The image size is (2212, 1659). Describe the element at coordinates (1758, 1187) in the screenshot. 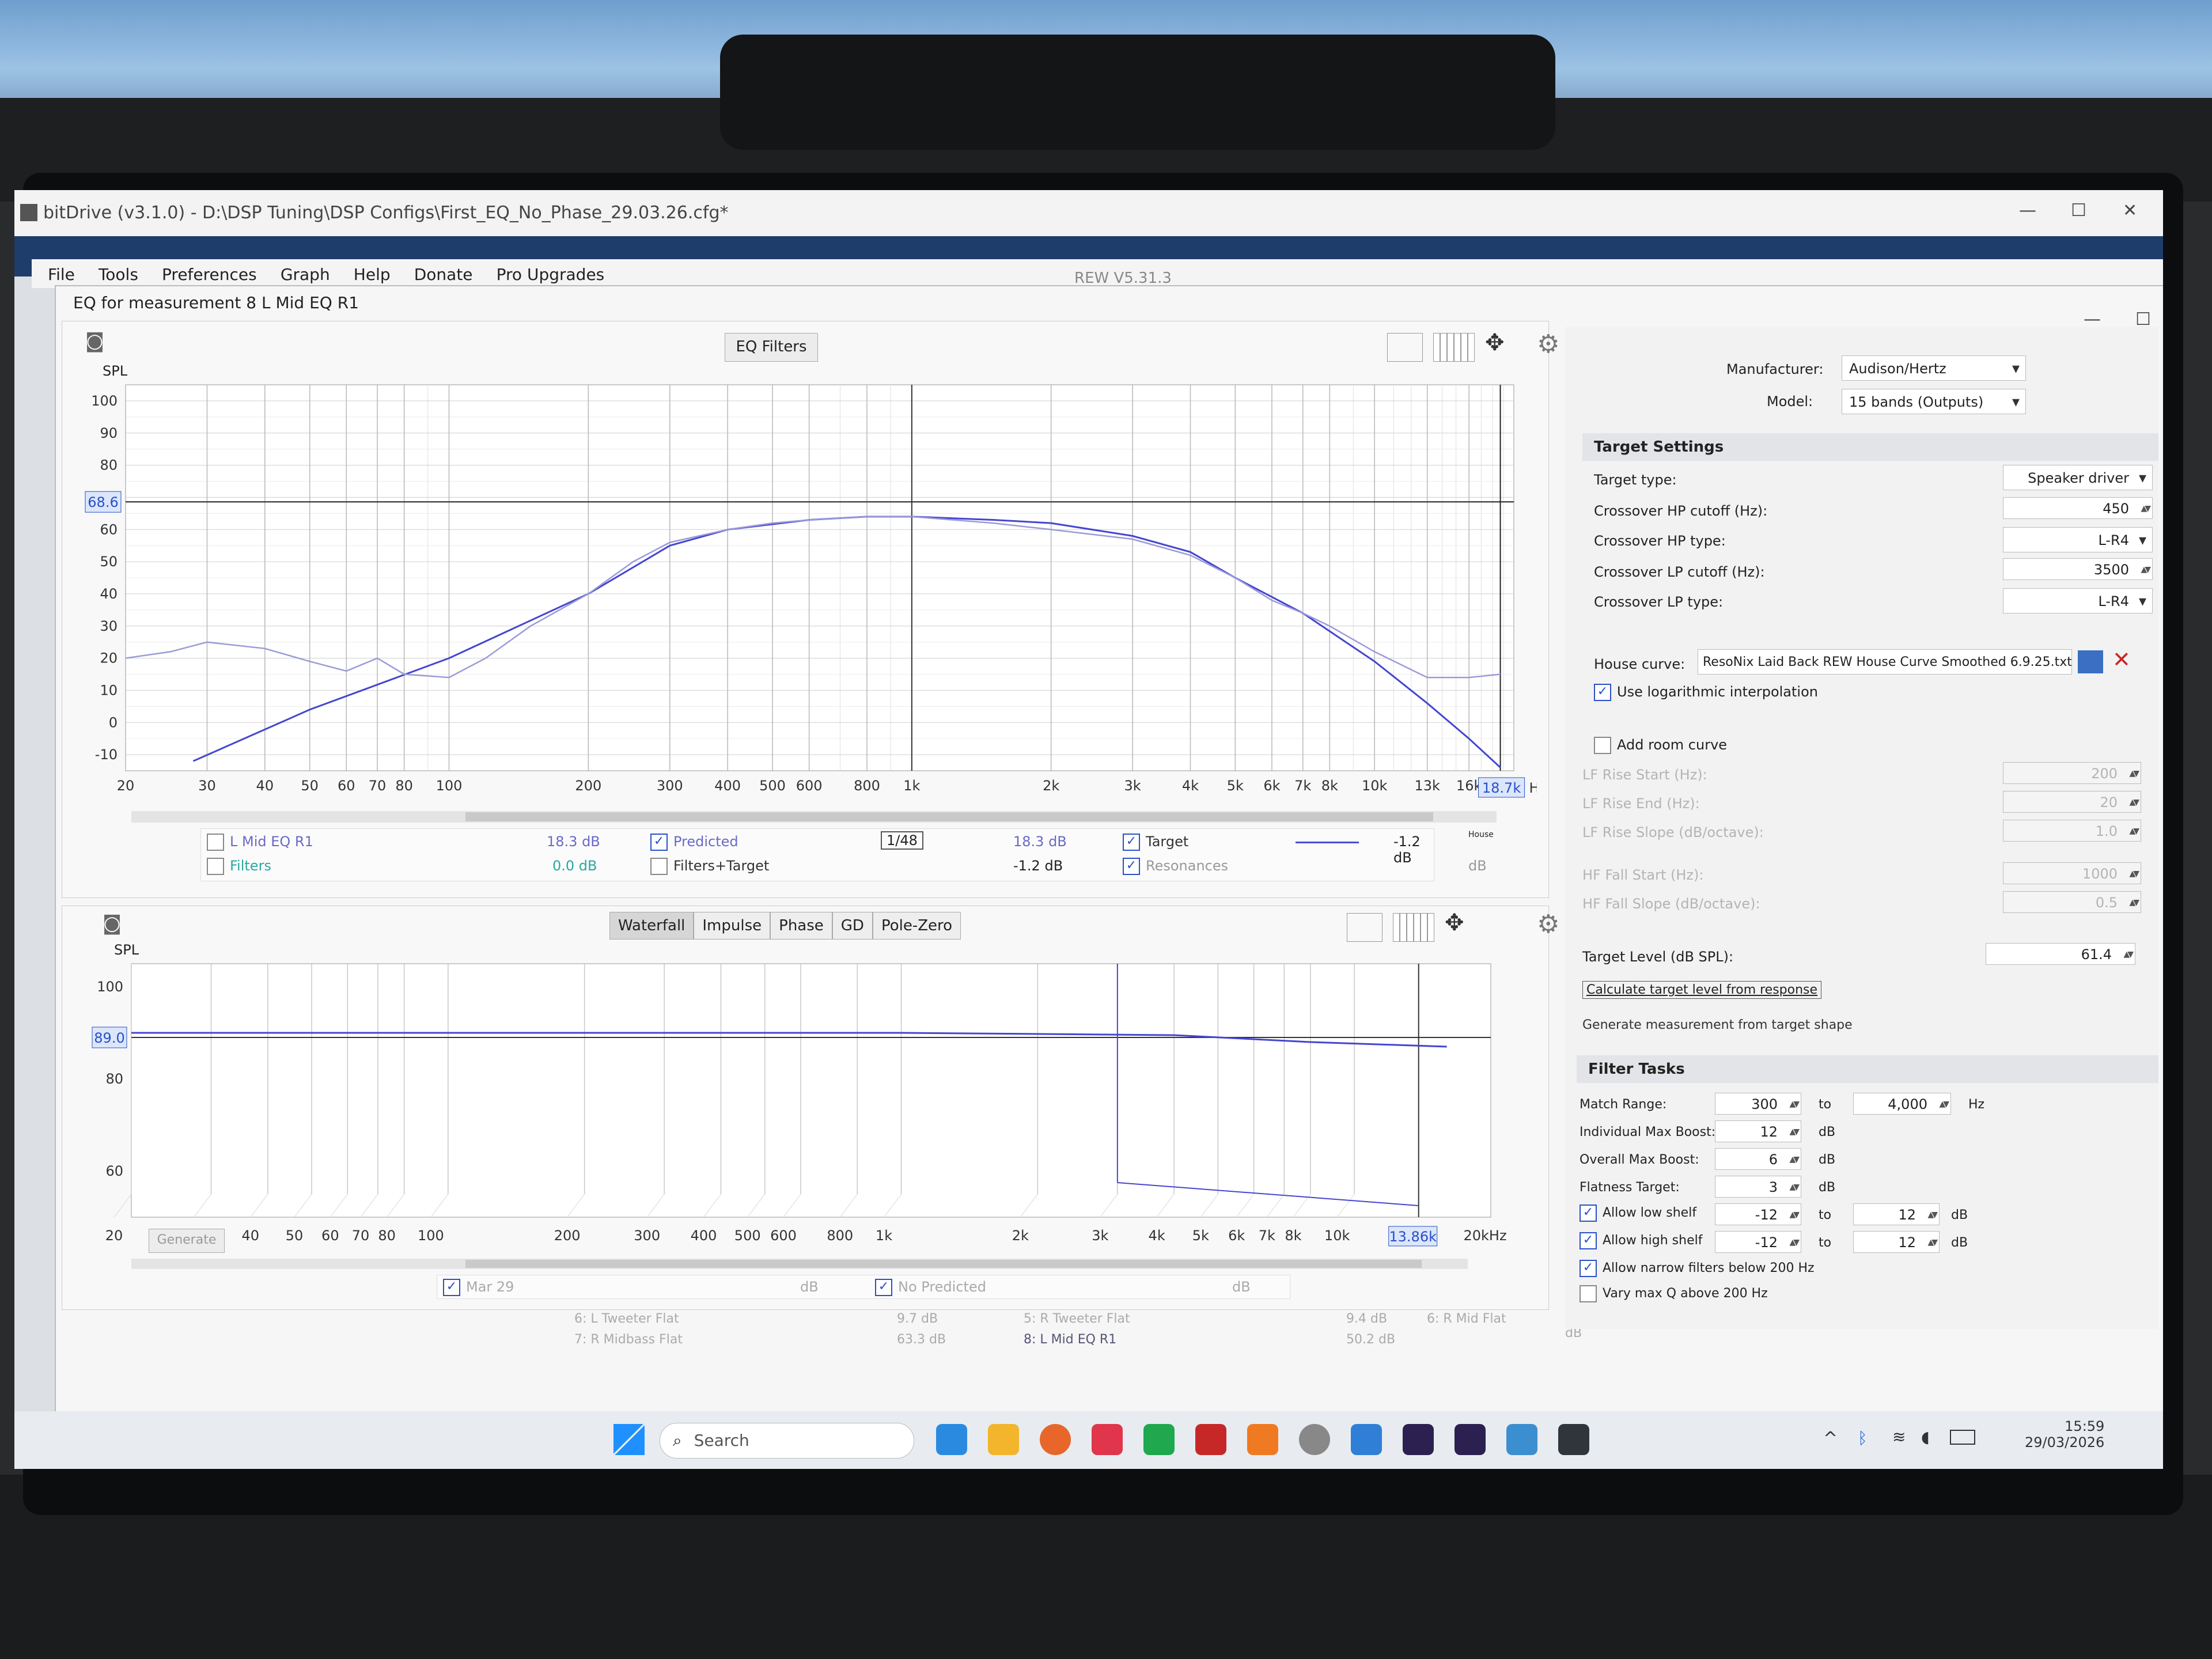

I see `flatness-field: 3` at that location.